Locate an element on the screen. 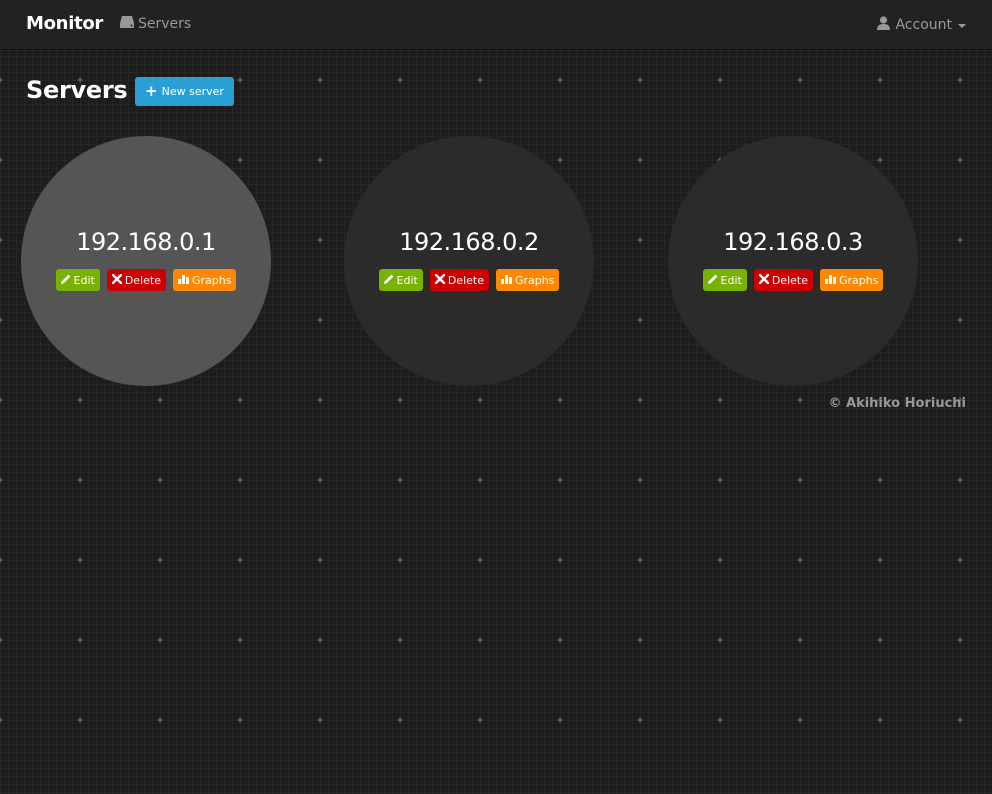 This screenshot has height=794, width=992. nav-link-servers: Servers is located at coordinates (155, 24).